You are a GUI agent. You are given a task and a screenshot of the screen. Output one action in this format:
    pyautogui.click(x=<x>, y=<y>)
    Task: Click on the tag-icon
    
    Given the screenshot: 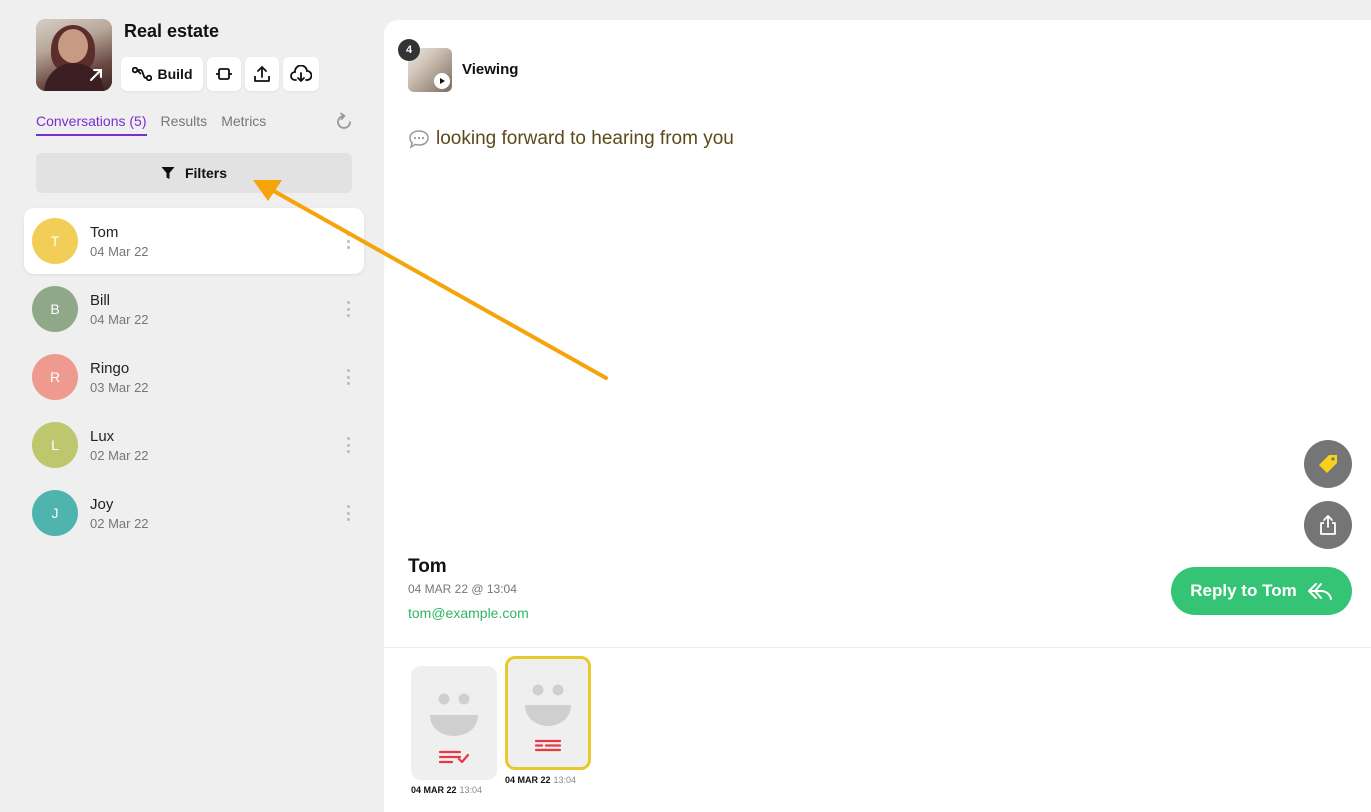 What is the action you would take?
    pyautogui.click(x=1328, y=464)
    